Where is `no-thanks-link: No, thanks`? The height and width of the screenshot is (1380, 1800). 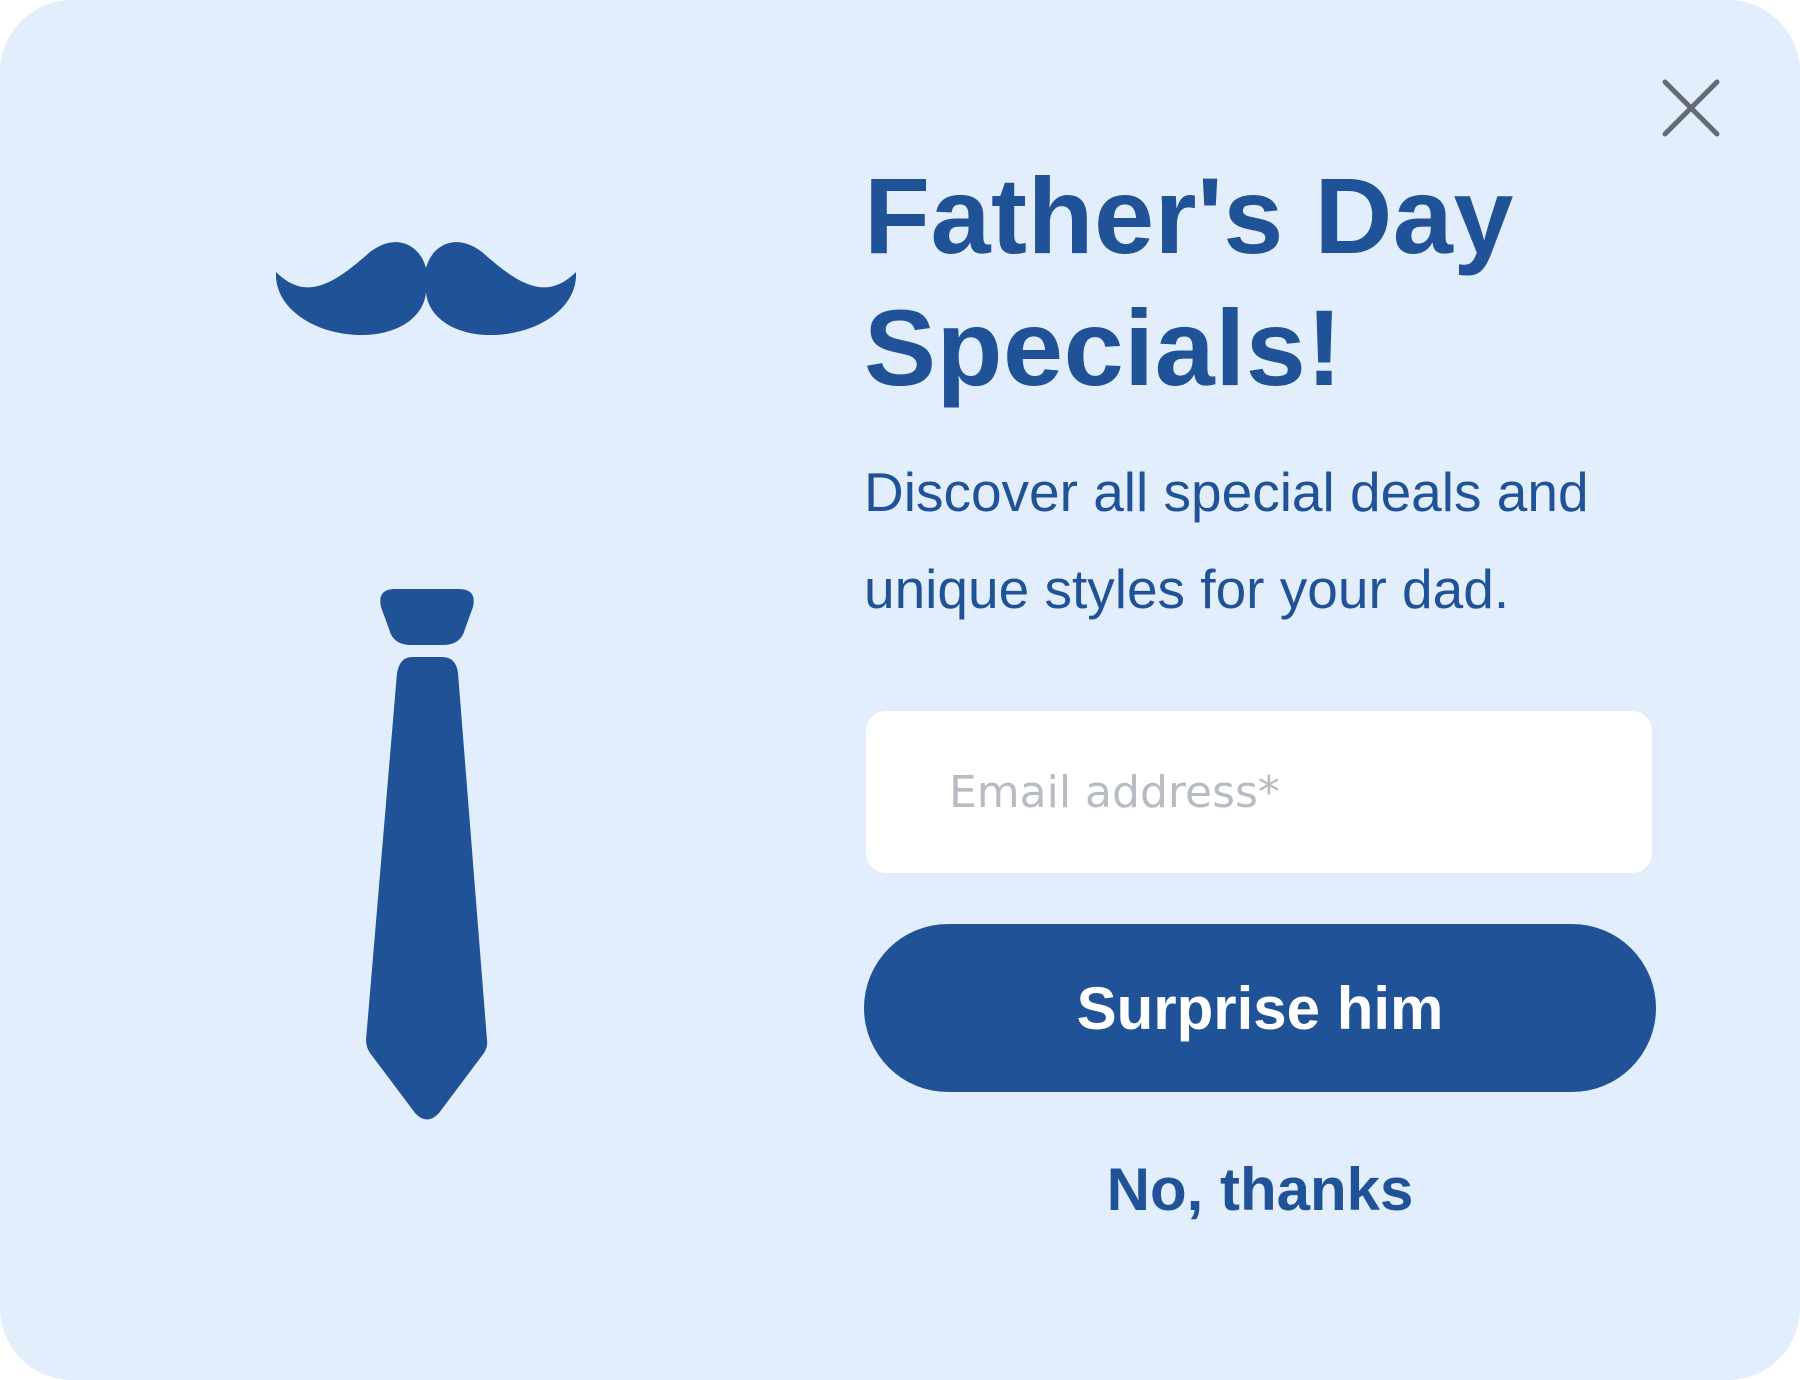
no-thanks-link: No, thanks is located at coordinates (1260, 1190).